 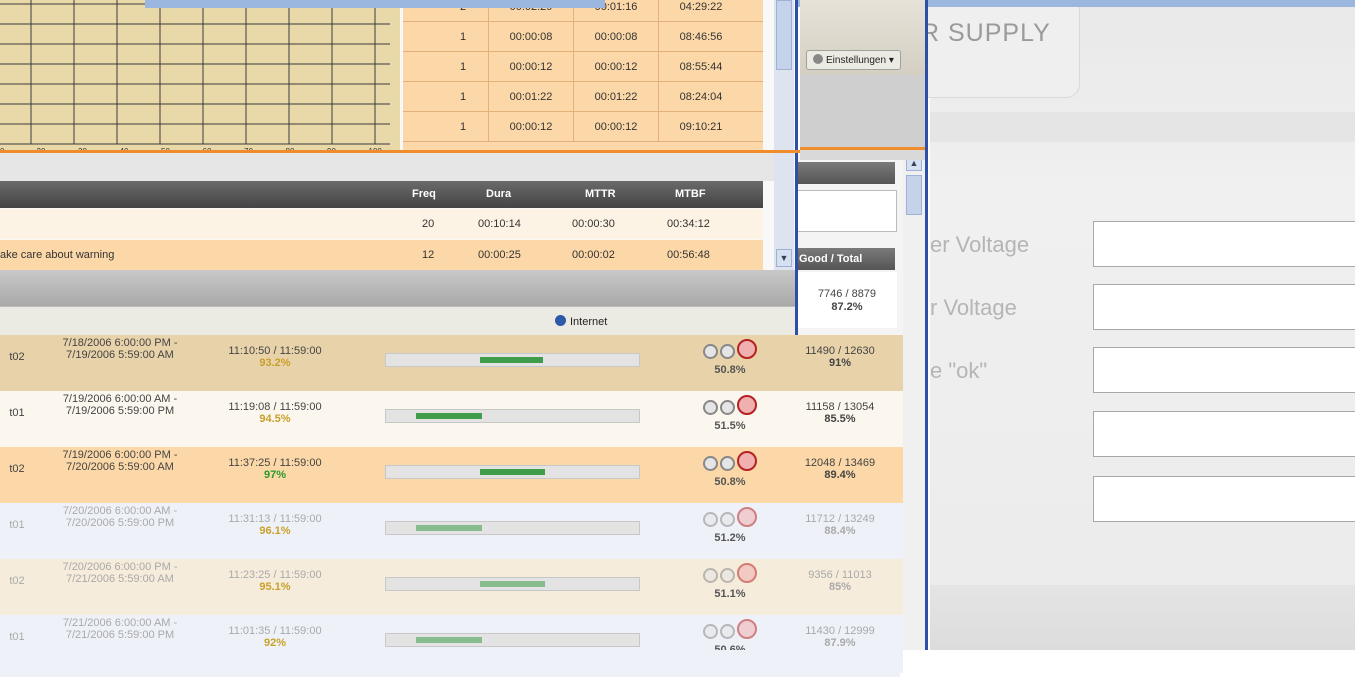 What do you see at coordinates (583, 67) in the screenshot?
I see `detail-row: 1 00:00:12 00:00:12 08:55:44` at bounding box center [583, 67].